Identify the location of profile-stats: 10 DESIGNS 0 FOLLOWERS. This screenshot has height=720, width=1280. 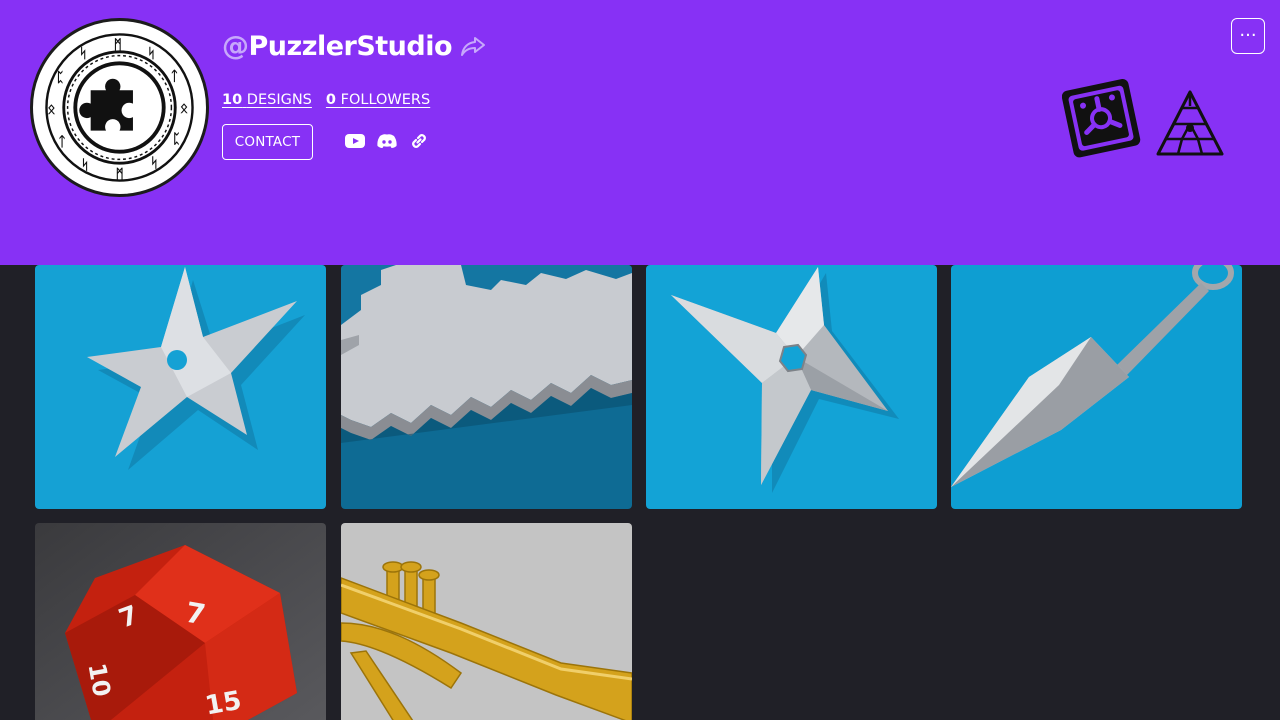
(326, 100).